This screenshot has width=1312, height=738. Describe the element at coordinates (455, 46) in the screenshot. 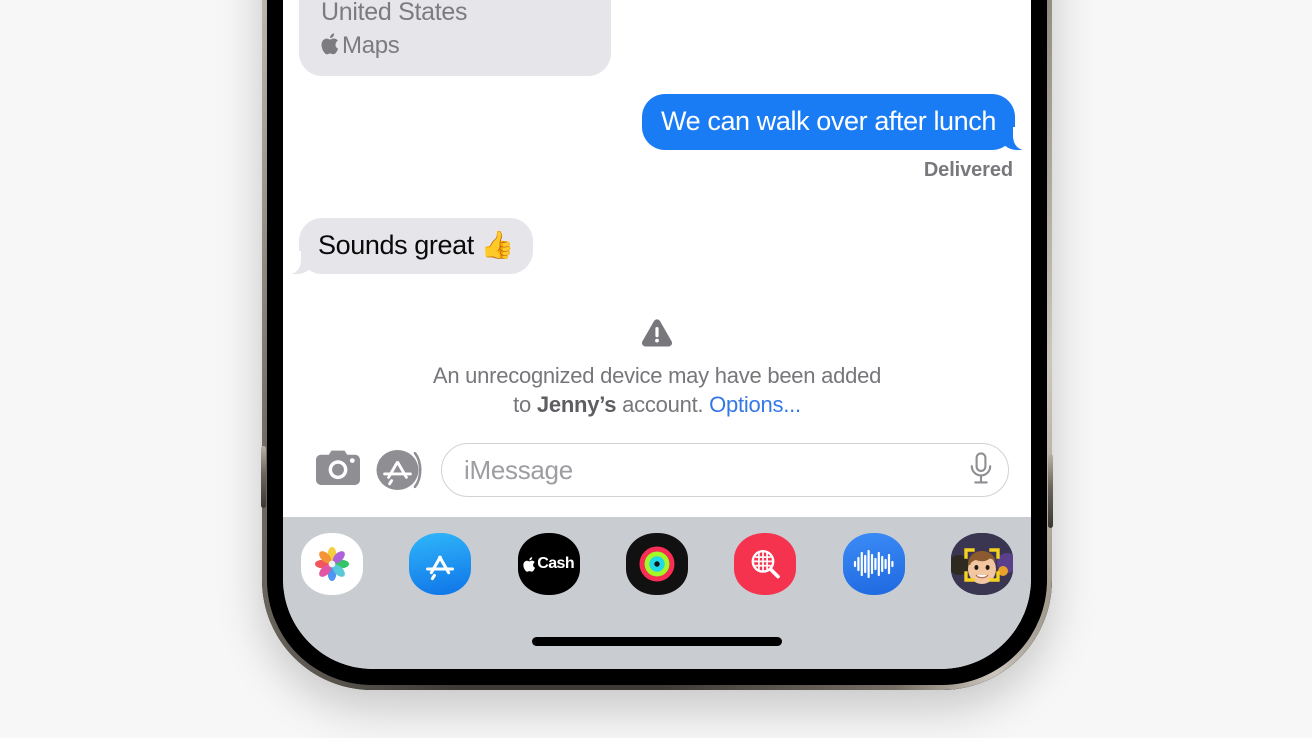

I see `maps-source-row: Maps` at that location.